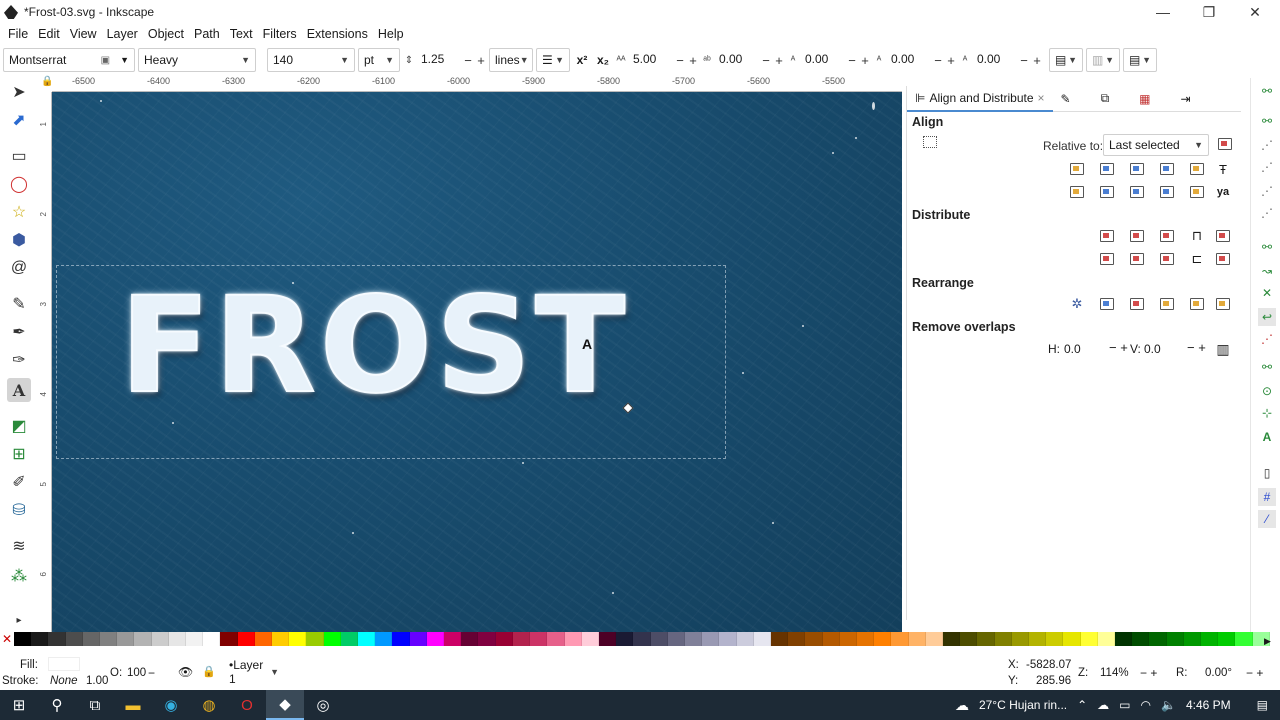  Describe the element at coordinates (909, 60) in the screenshot. I see `vertical-shift-value: 0.00` at that location.